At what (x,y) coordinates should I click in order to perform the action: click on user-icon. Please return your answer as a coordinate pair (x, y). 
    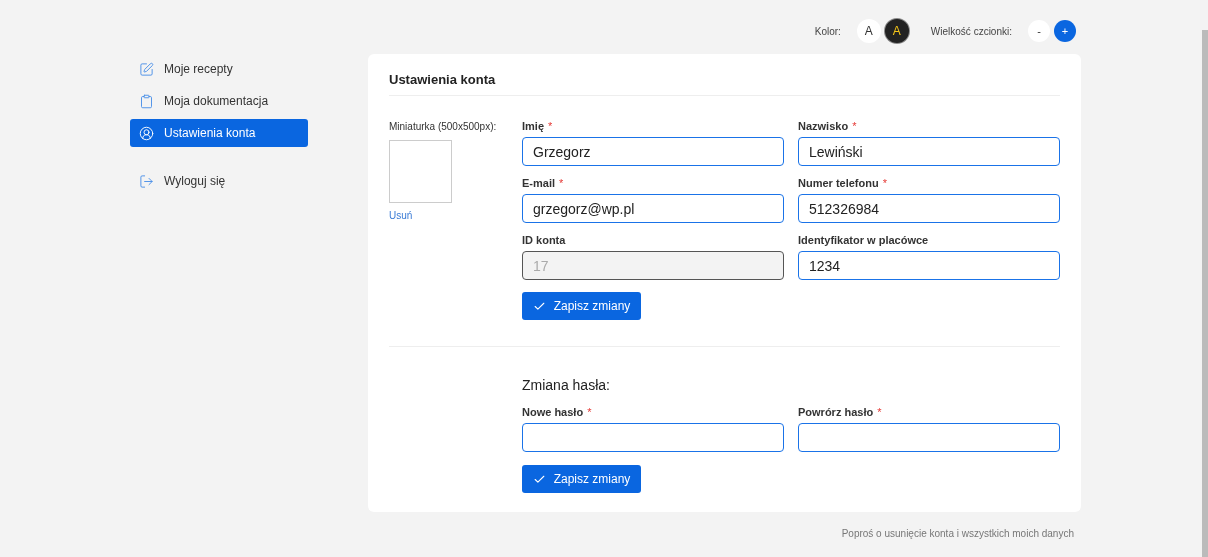
    Looking at the image, I should click on (146, 133).